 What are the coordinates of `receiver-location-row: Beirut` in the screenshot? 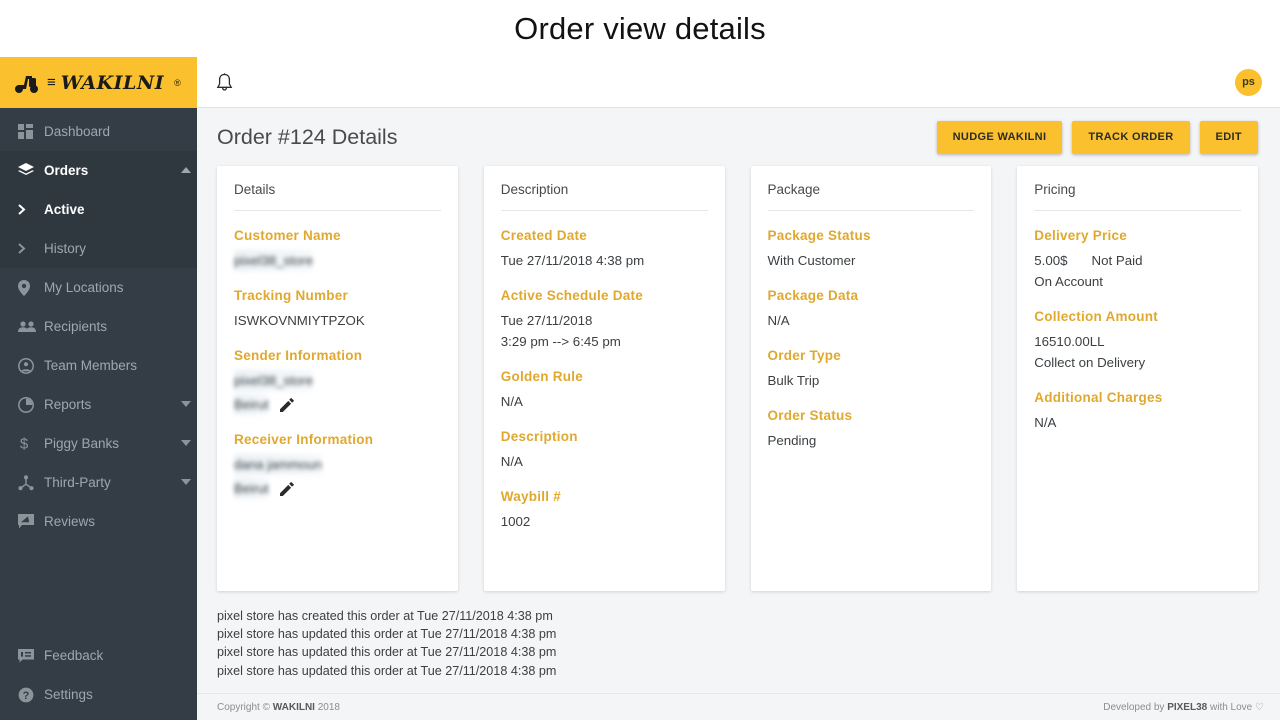 It's located at (337, 488).